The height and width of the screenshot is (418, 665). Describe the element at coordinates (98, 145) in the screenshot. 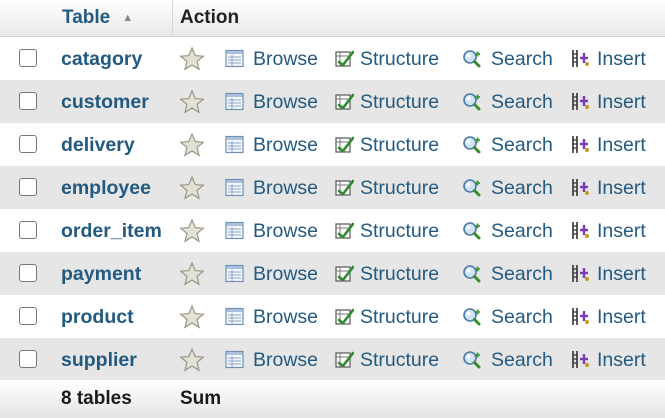

I see `table-name-link: delivery` at that location.